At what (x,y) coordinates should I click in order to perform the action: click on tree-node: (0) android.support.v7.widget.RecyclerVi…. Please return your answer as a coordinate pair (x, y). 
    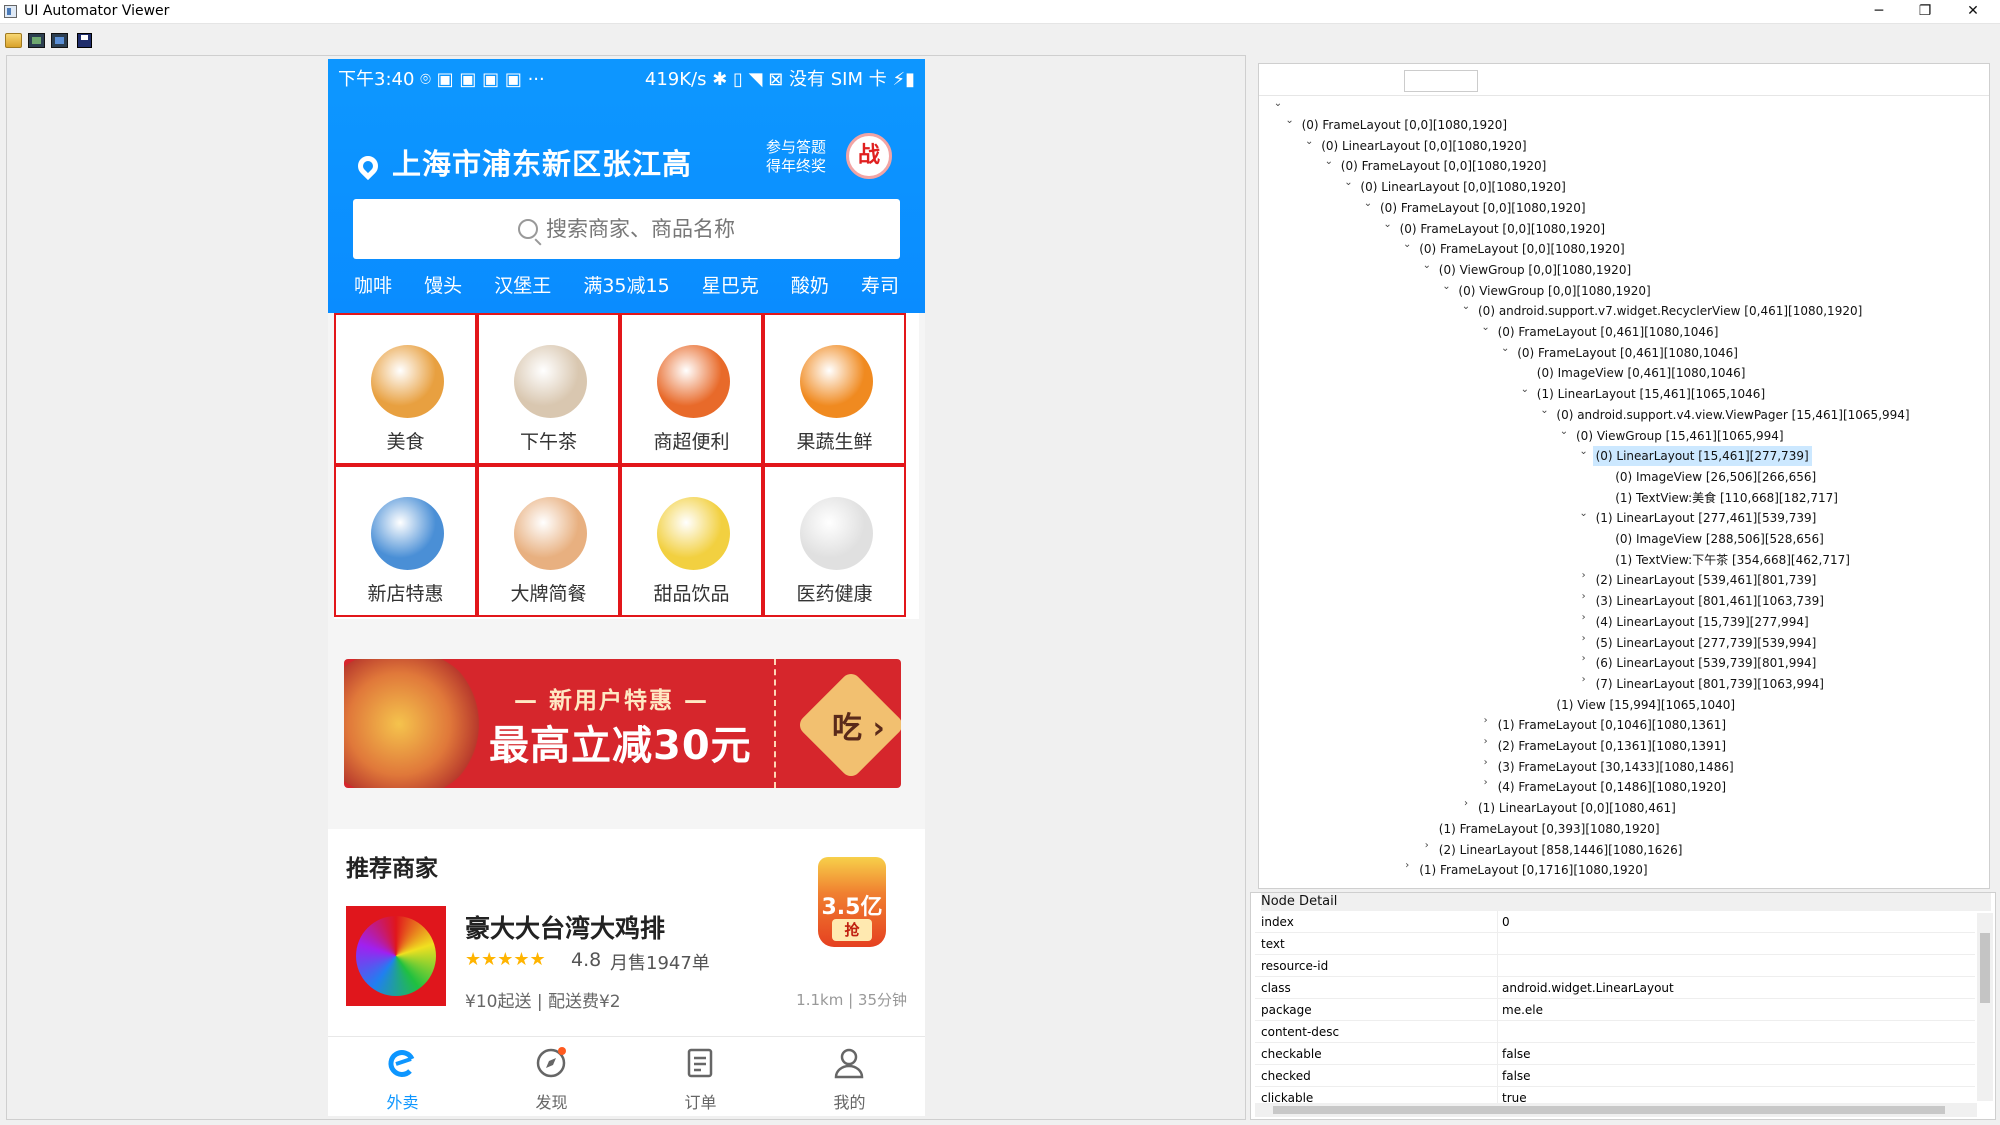
    Looking at the image, I should click on (1670, 311).